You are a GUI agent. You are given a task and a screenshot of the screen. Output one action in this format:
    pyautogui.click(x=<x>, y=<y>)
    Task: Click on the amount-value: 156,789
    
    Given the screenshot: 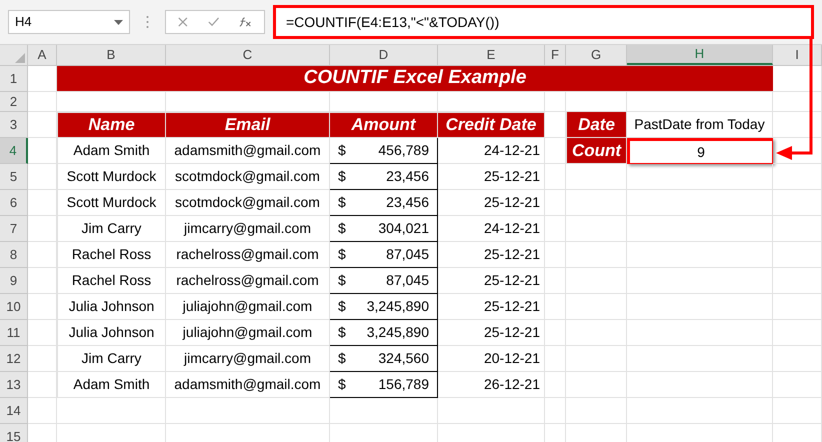 What is the action you would take?
    pyautogui.click(x=403, y=384)
    